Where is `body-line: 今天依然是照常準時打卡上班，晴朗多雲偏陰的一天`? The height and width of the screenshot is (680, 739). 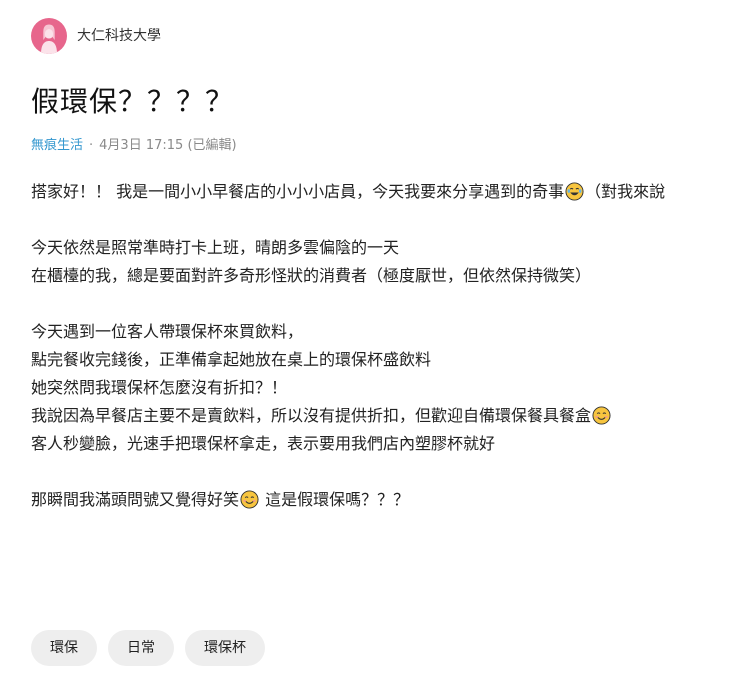
body-line: 今天依然是照常準時打卡上班，晴朗多雲偏陰的一天 is located at coordinates (215, 247).